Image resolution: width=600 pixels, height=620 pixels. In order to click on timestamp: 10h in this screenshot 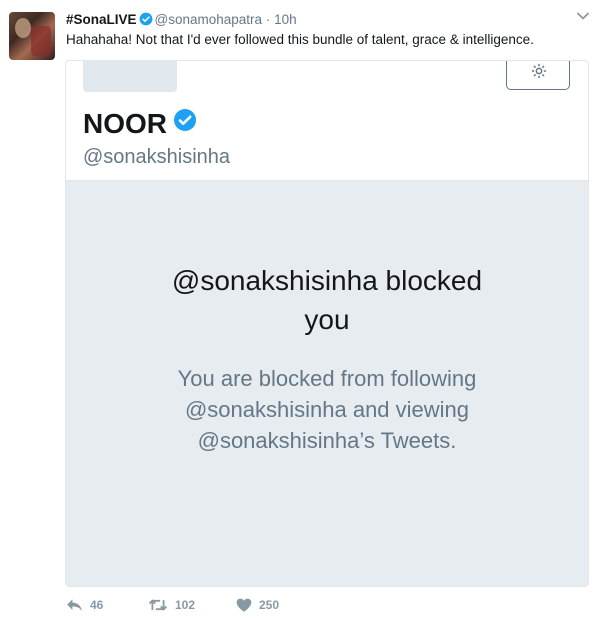, I will do `click(285, 19)`.